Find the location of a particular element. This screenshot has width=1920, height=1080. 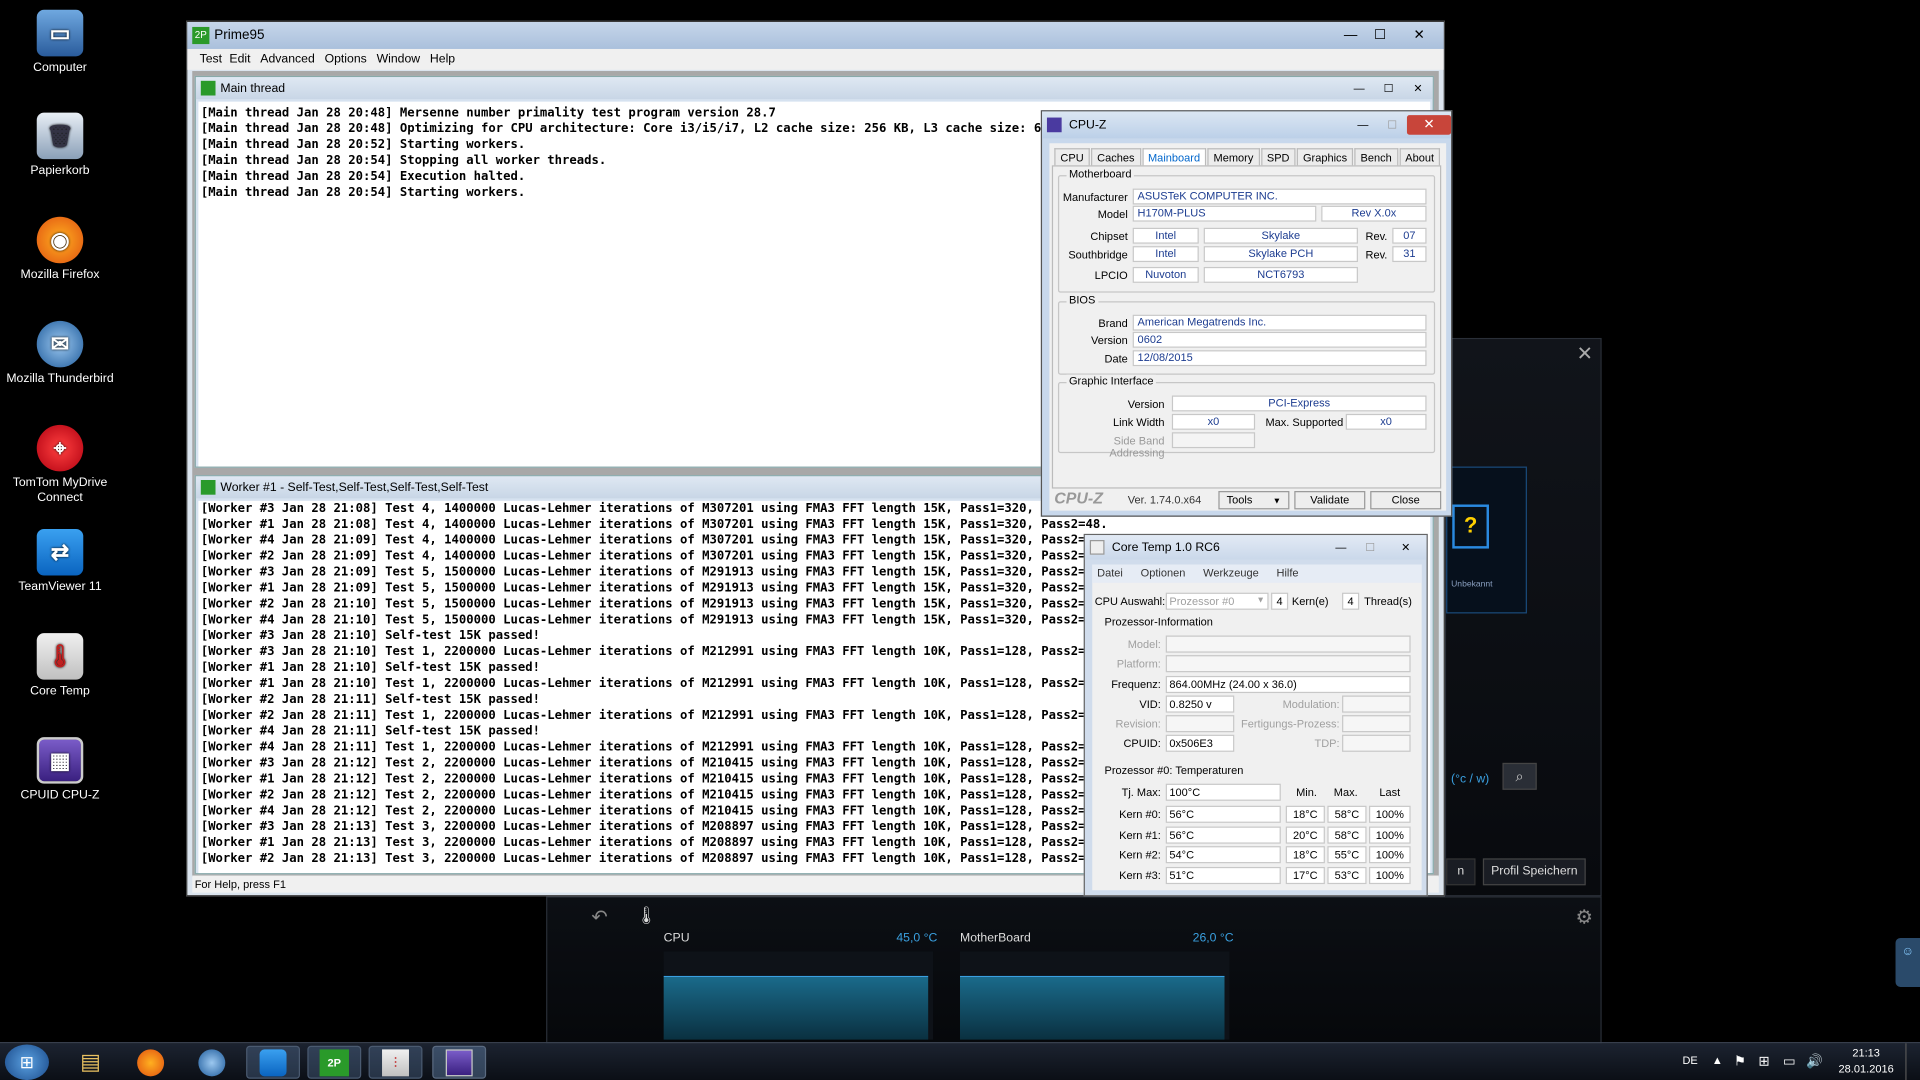

firefox-taskbar-button is located at coordinates (151, 1062).